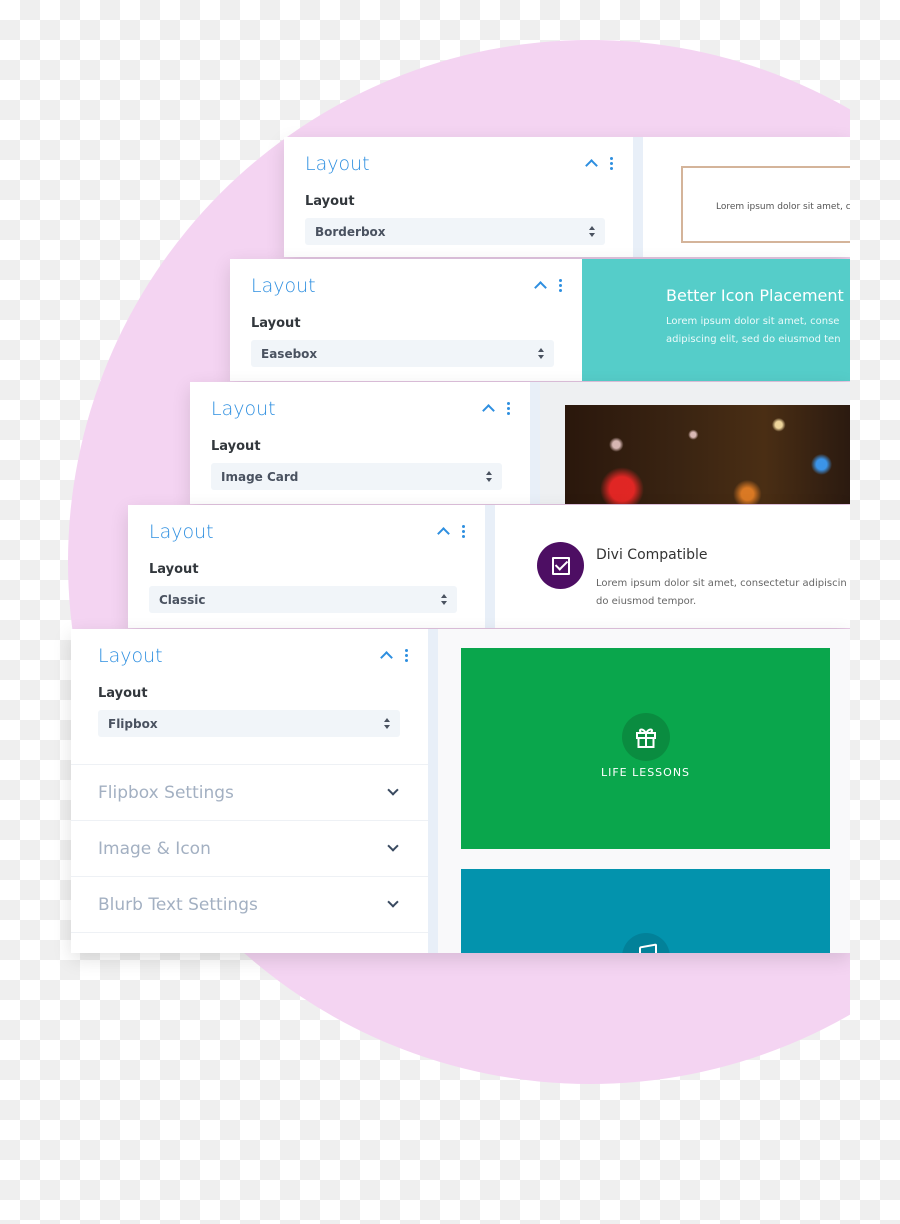 The height and width of the screenshot is (1224, 900). I want to click on toggle-image-icon: Image & Icon, so click(249, 848).